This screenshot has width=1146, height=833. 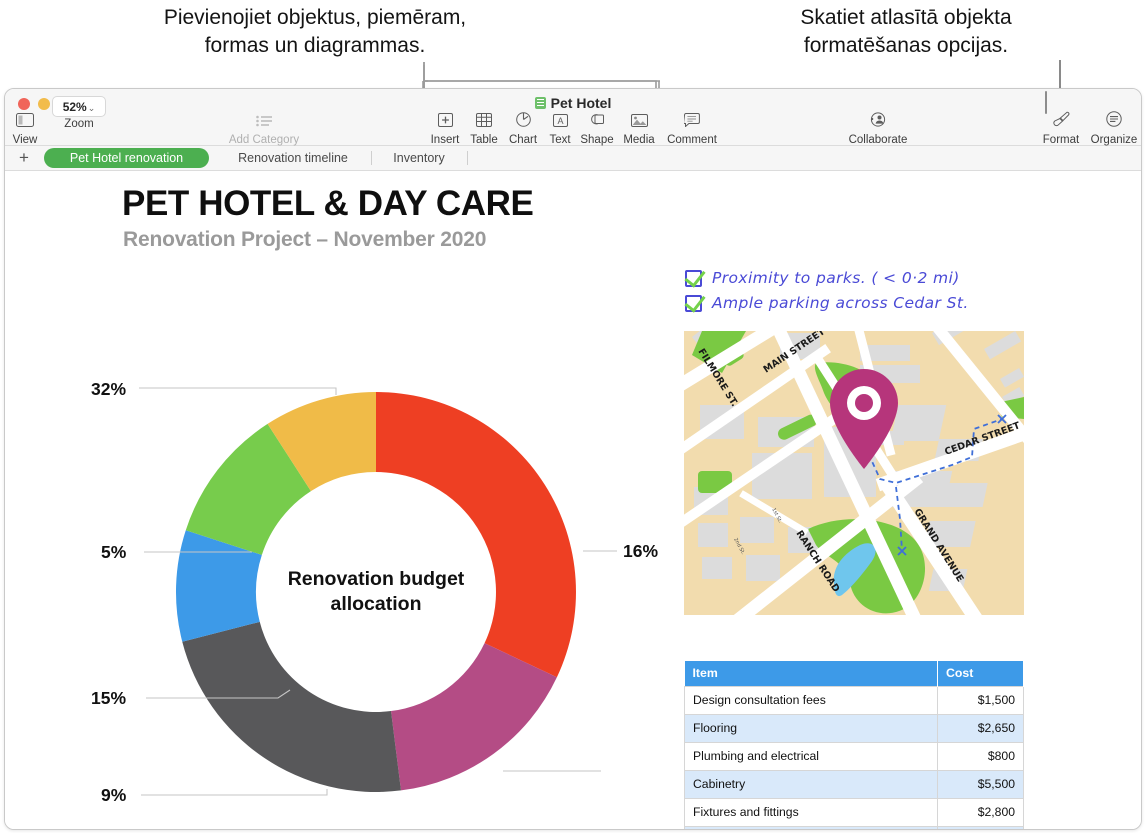 I want to click on table-cell-cost: $4,000, so click(x=980, y=827).